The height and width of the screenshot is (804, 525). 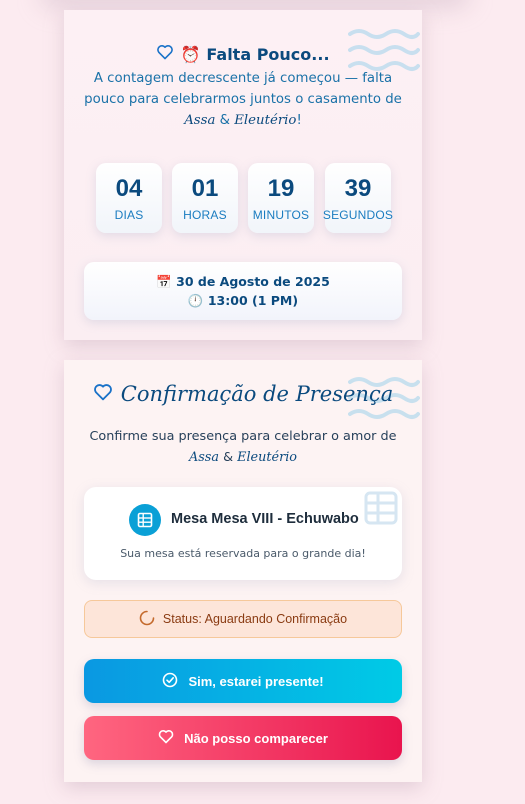 What do you see at coordinates (170, 681) in the screenshot?
I see `check-circle-icon` at bounding box center [170, 681].